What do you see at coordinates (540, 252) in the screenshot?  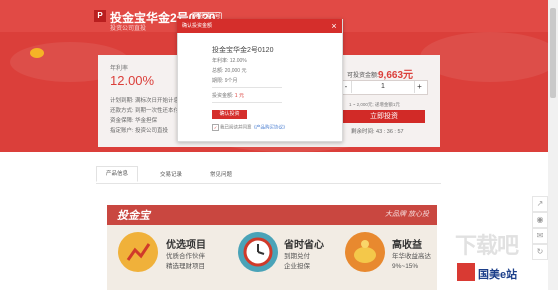 I see `refresh-icon: ↻` at bounding box center [540, 252].